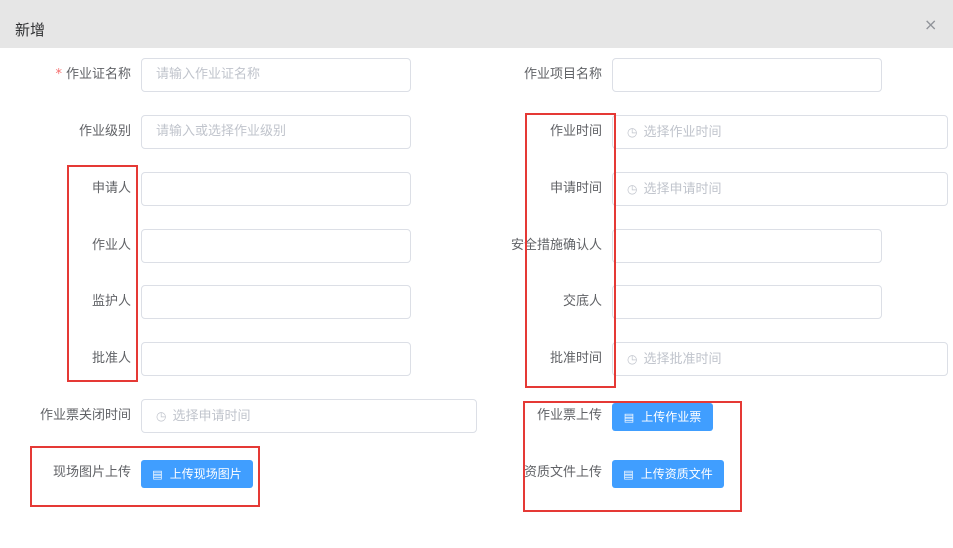  Describe the element at coordinates (30, 30) in the screenshot. I see `dialog-title: 新增` at that location.